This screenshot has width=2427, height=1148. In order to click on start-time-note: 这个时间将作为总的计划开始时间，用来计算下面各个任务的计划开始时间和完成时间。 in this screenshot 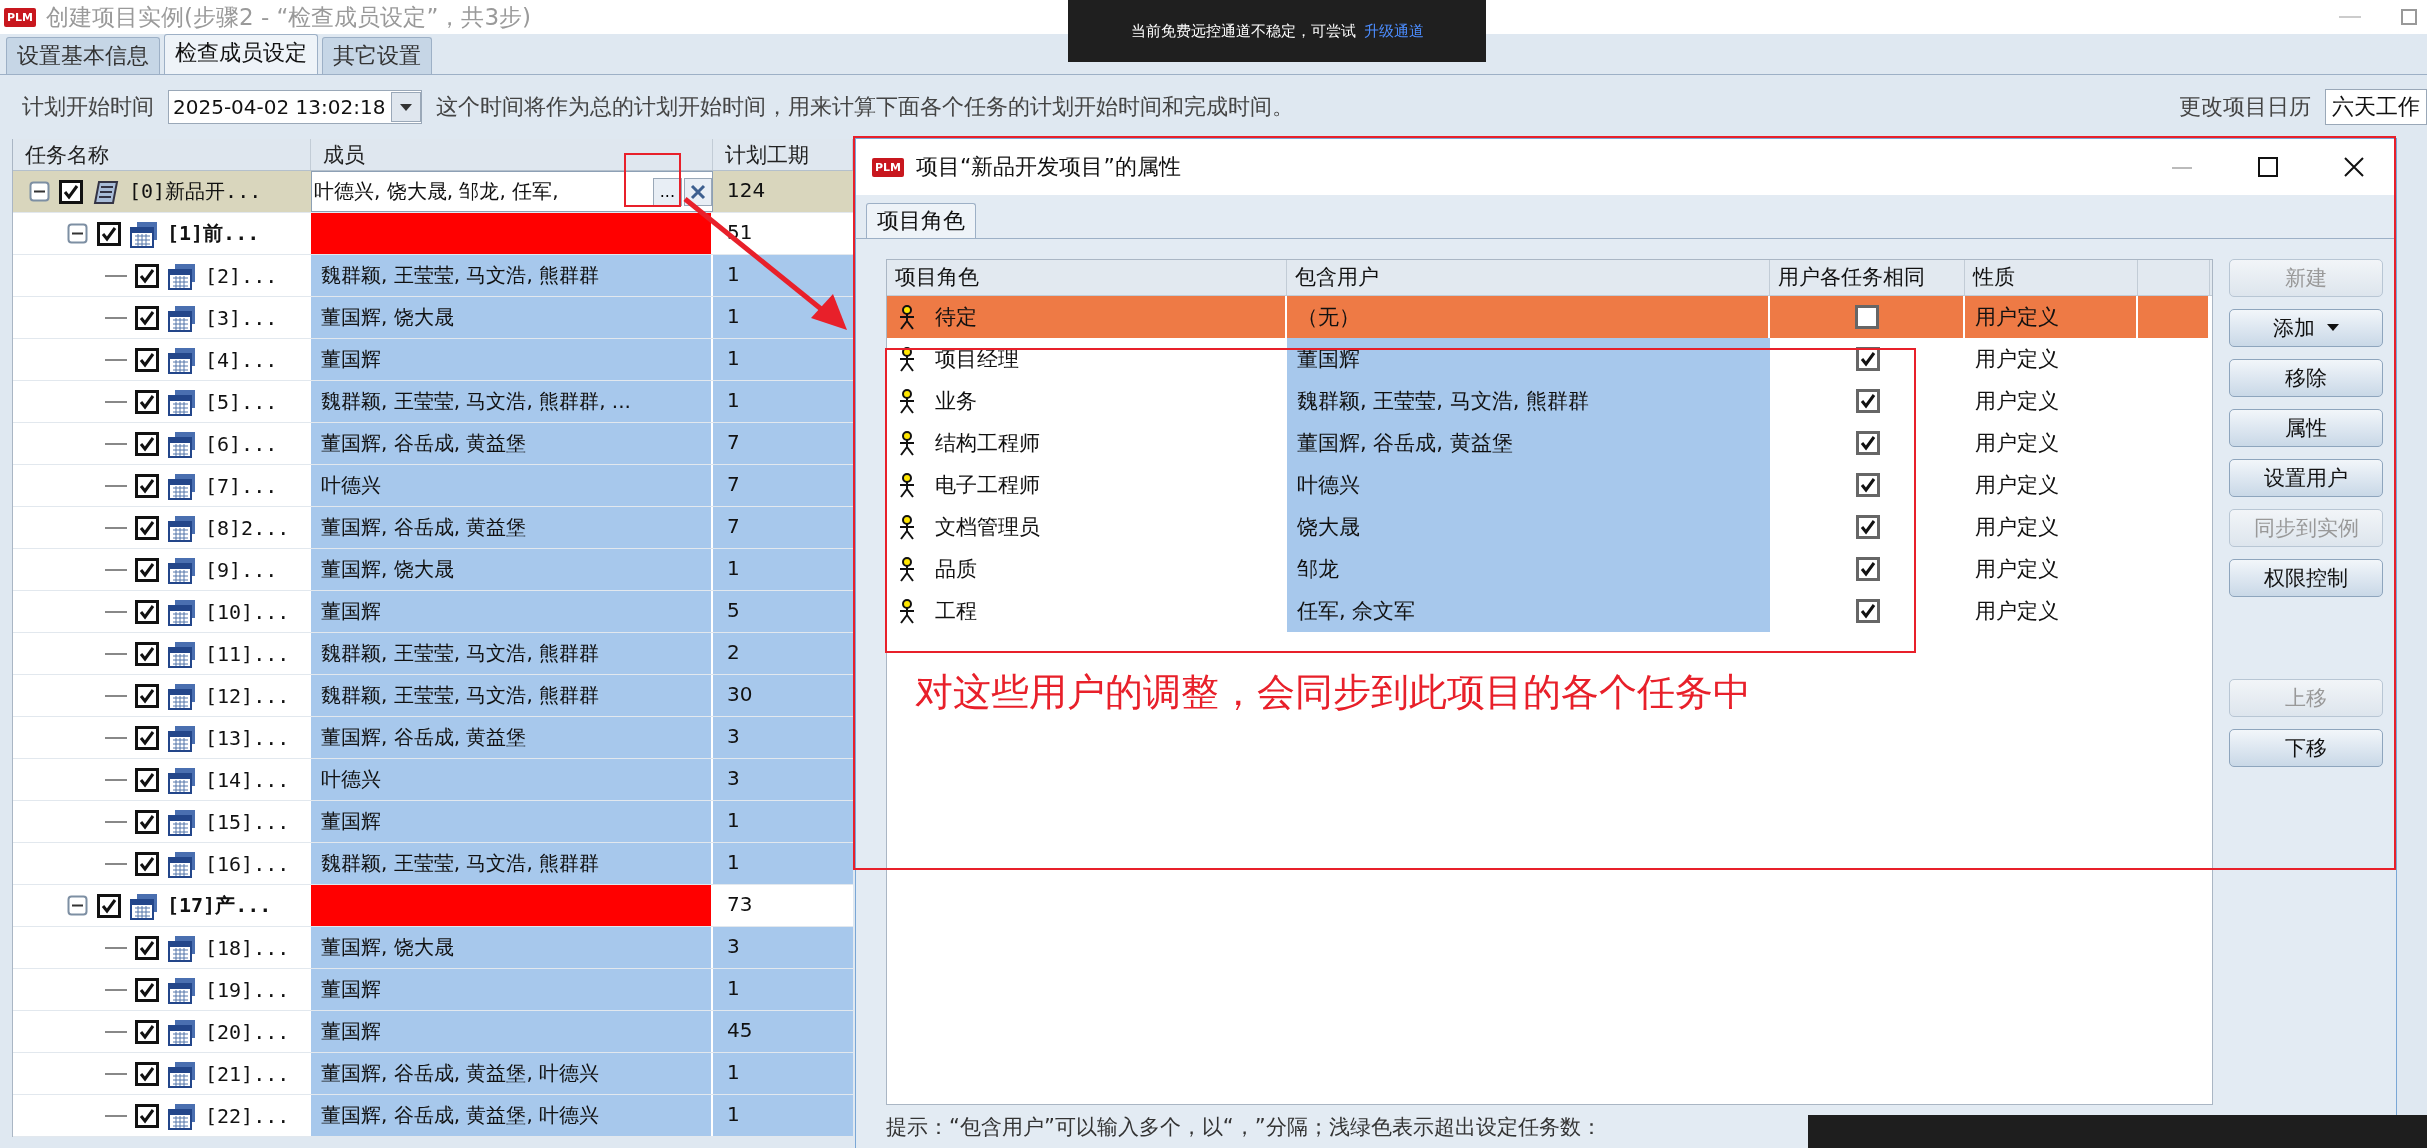, I will do `click(865, 107)`.